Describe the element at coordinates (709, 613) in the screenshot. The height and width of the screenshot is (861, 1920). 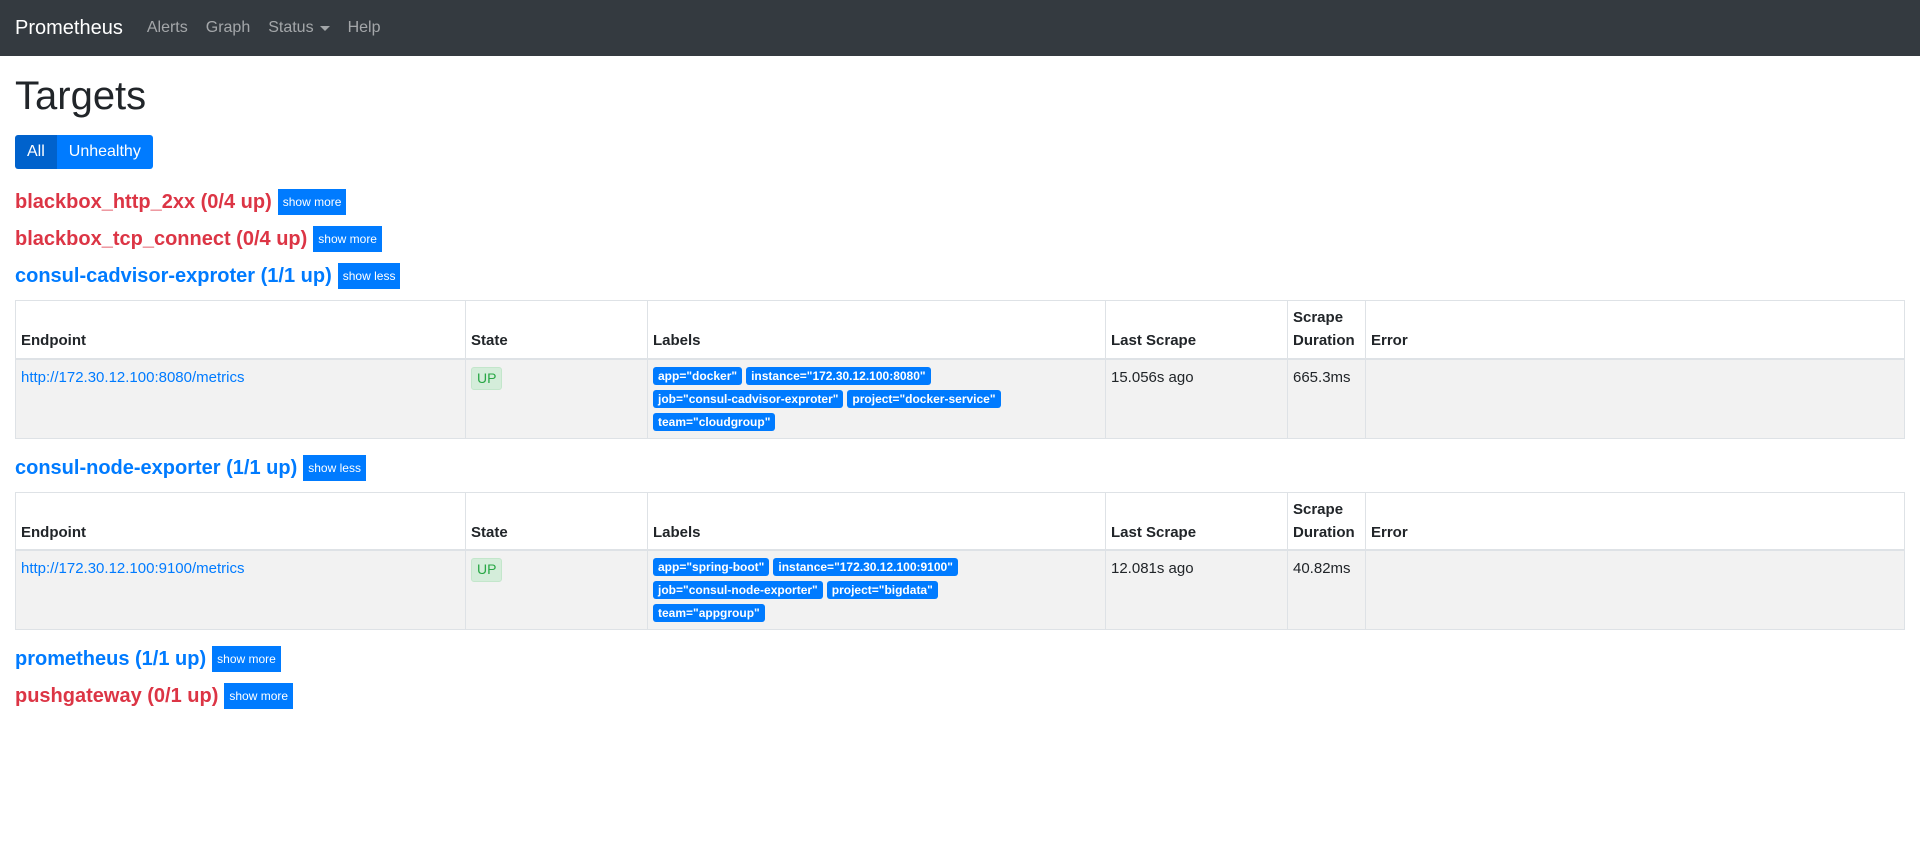
I see `label-badge: team="appgroup"` at that location.